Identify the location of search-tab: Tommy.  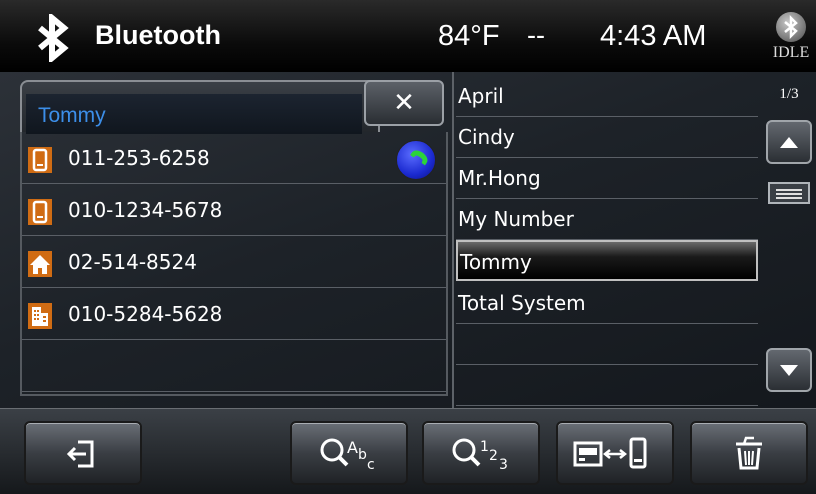
(200, 107).